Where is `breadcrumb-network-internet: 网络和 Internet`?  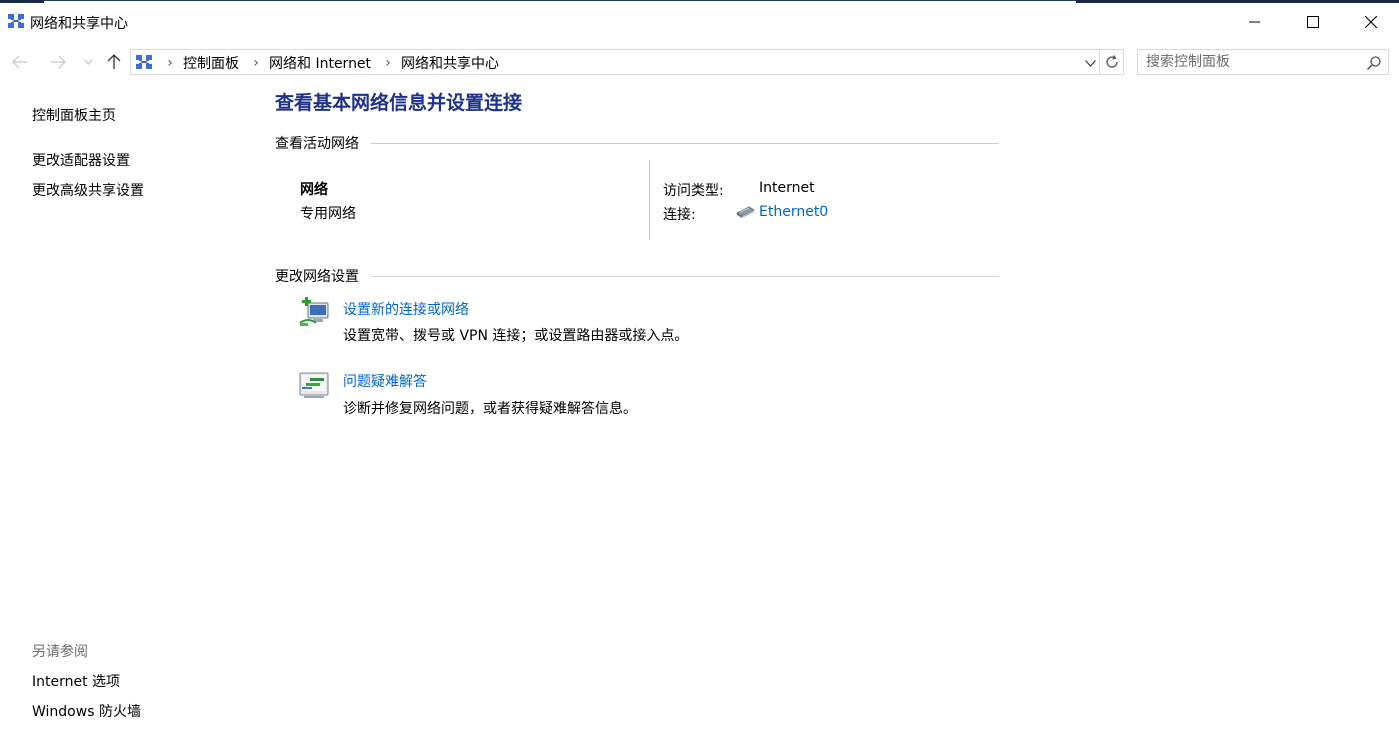 breadcrumb-network-internet: 网络和 Internet is located at coordinates (322, 63).